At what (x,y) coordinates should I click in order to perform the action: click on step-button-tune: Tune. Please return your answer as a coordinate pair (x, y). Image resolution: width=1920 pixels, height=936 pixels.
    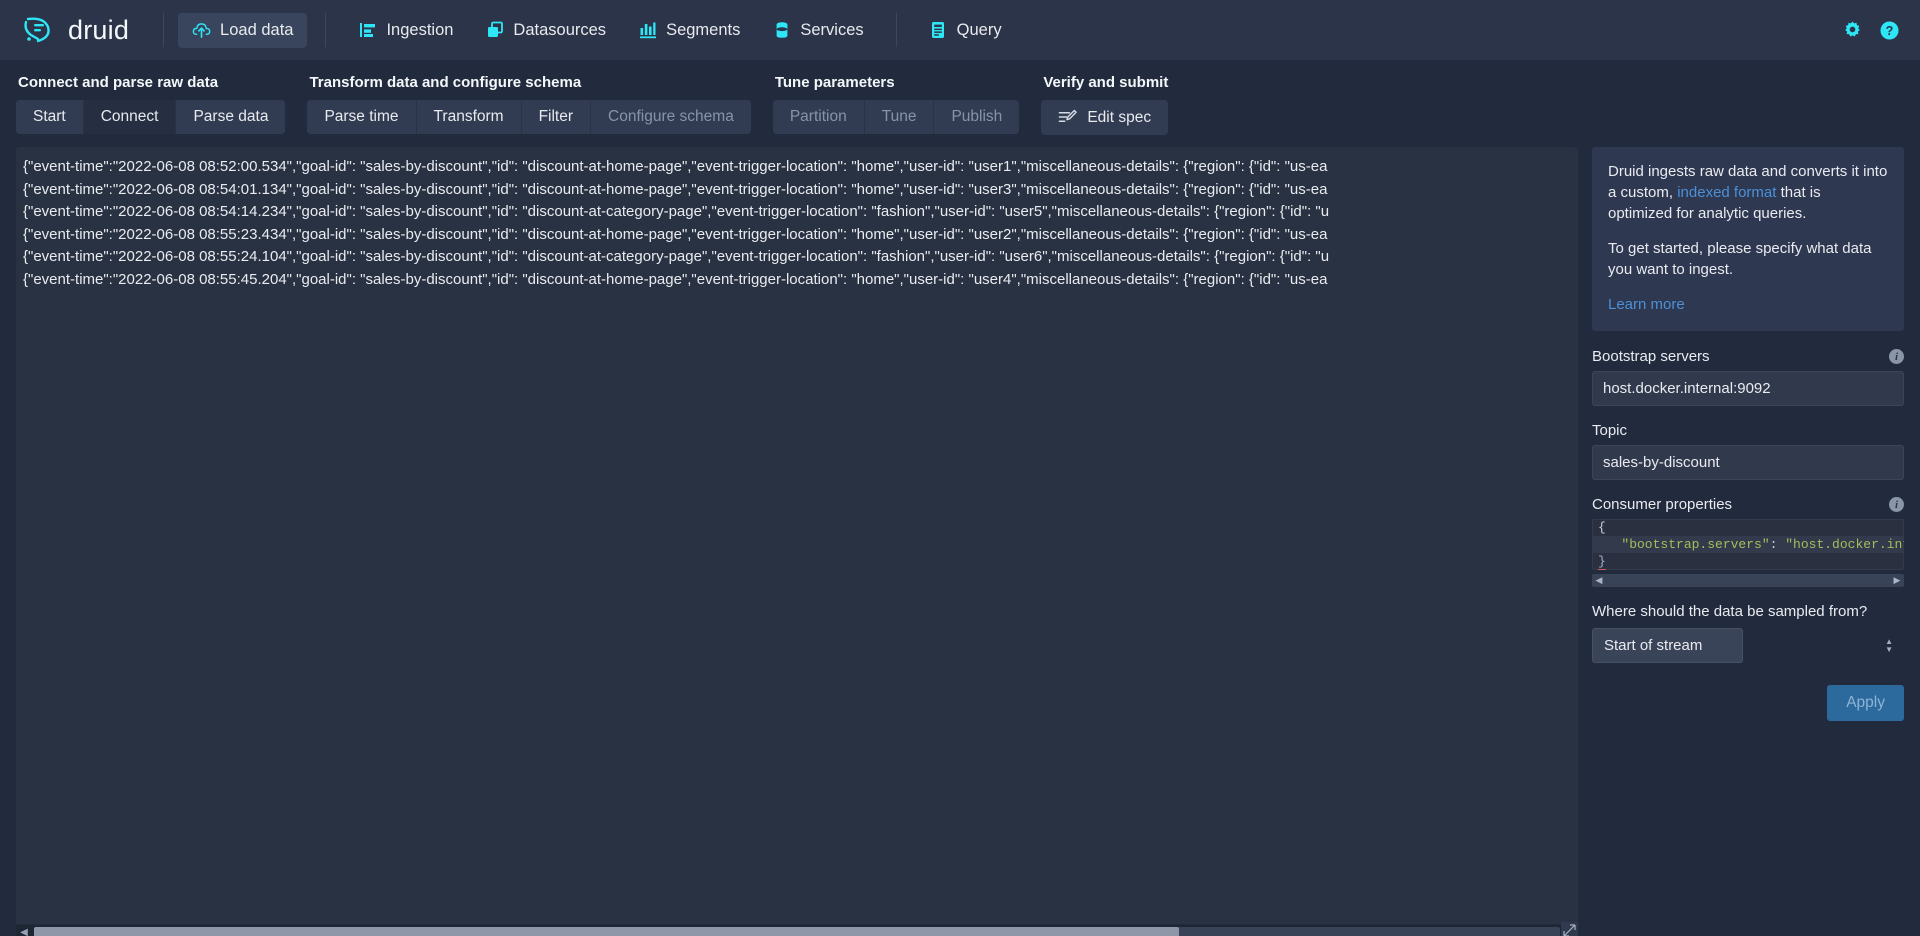
    Looking at the image, I should click on (899, 117).